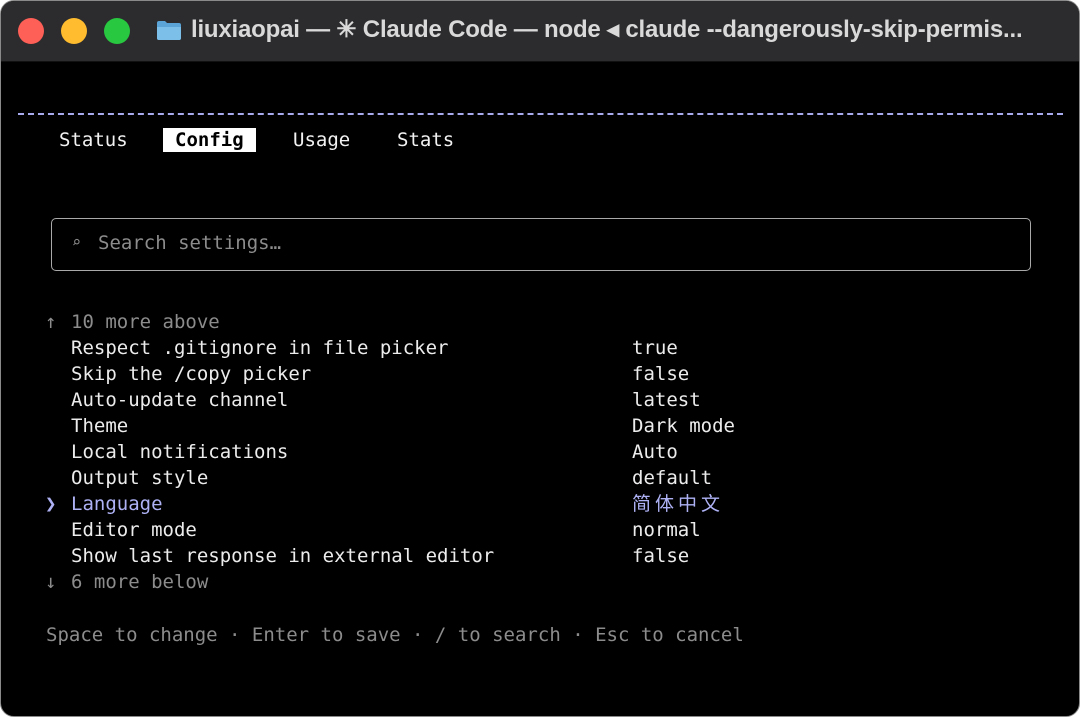 The width and height of the screenshot is (1080, 717). I want to click on setting-value: 简体中文, so click(678, 504).